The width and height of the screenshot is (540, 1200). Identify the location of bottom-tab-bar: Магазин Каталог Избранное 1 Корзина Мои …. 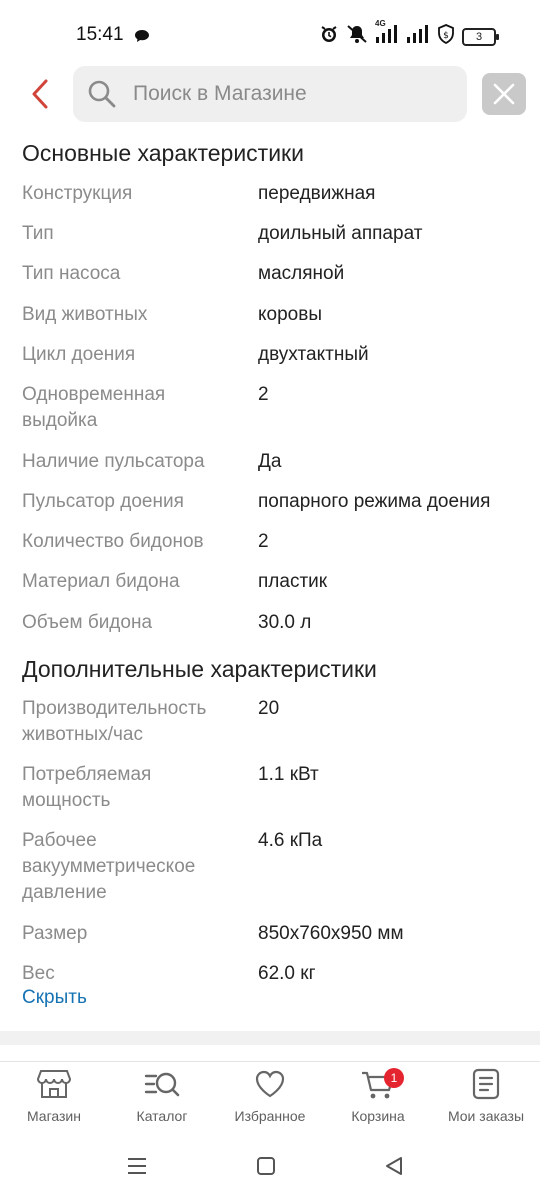
(270, 1103).